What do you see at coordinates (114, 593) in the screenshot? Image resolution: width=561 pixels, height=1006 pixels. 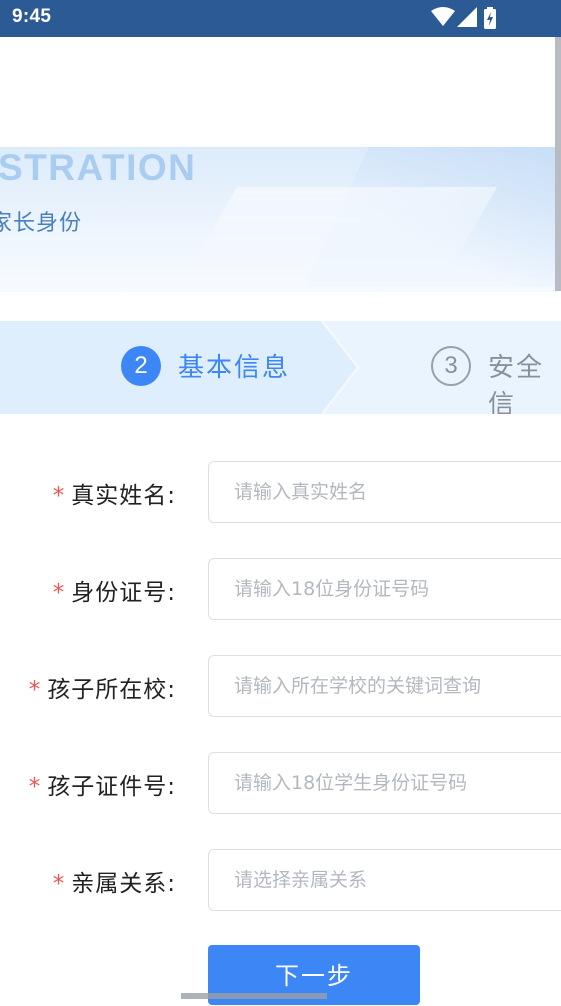 I see `id-number-label: * 身份证号:` at bounding box center [114, 593].